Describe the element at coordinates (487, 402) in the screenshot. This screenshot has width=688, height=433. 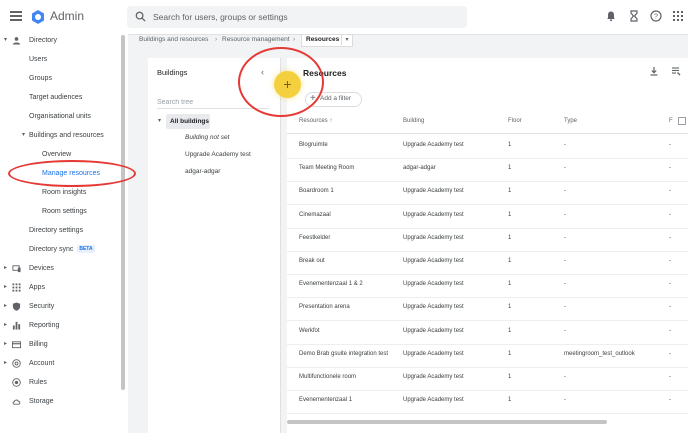
I see `table-row: Evenementenzaal 1 Upgrade Academy test 1 - -` at that location.